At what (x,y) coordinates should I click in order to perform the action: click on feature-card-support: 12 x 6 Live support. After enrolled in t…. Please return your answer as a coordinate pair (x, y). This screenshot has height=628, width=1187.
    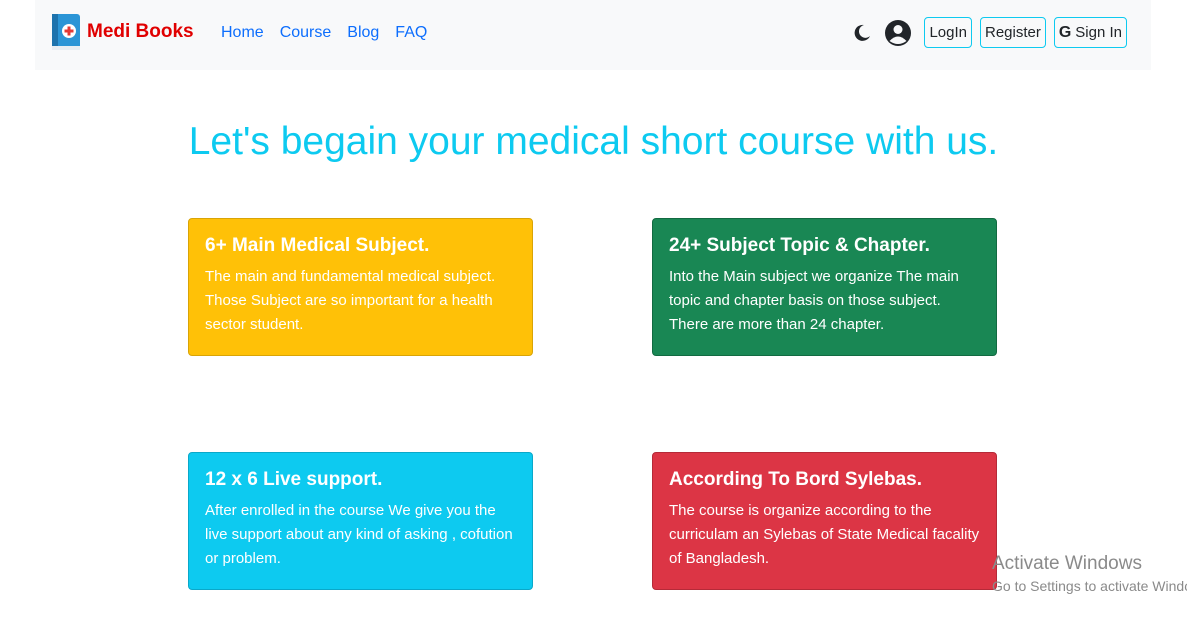
    Looking at the image, I should click on (360, 521).